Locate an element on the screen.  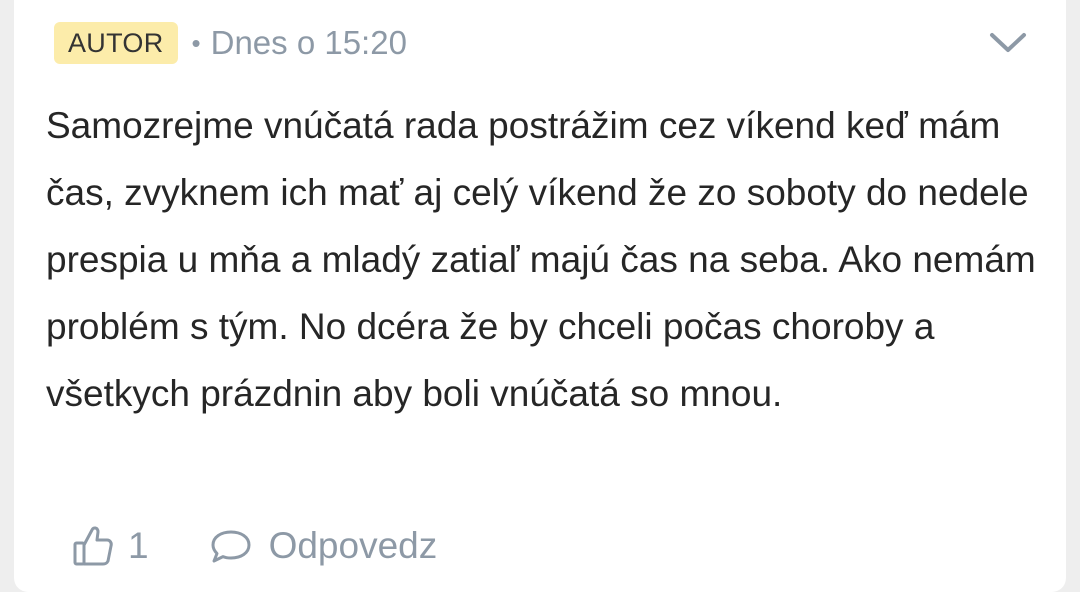
like-button: 1 is located at coordinates (110, 546).